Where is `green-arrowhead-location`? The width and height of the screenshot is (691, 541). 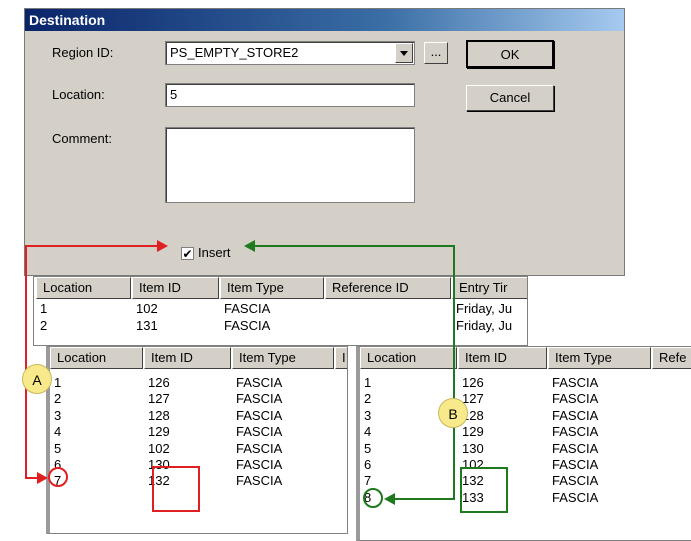 green-arrowhead-location is located at coordinates (389, 499).